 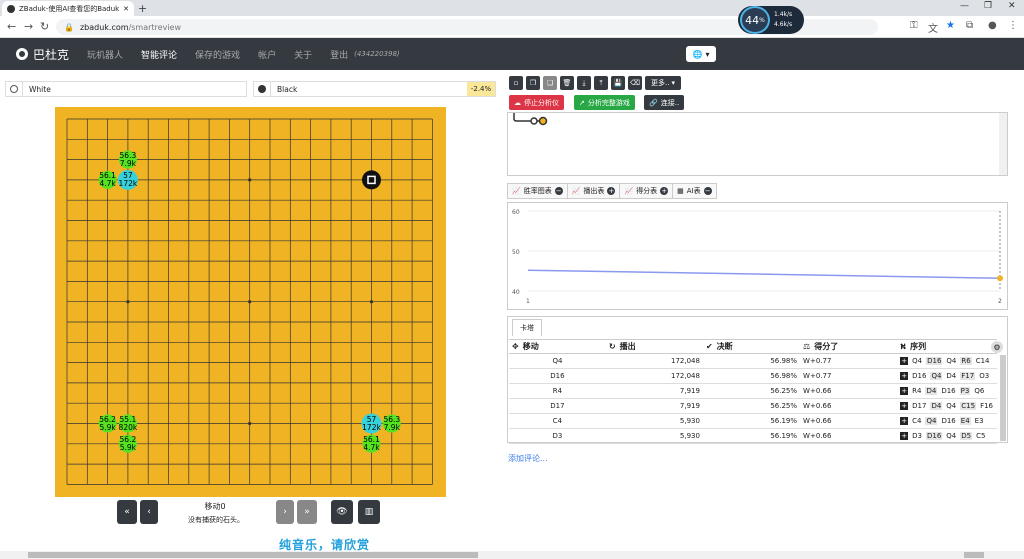 I want to click on stop-analyzer-button: ☁ 停止分析仪, so click(x=536, y=102).